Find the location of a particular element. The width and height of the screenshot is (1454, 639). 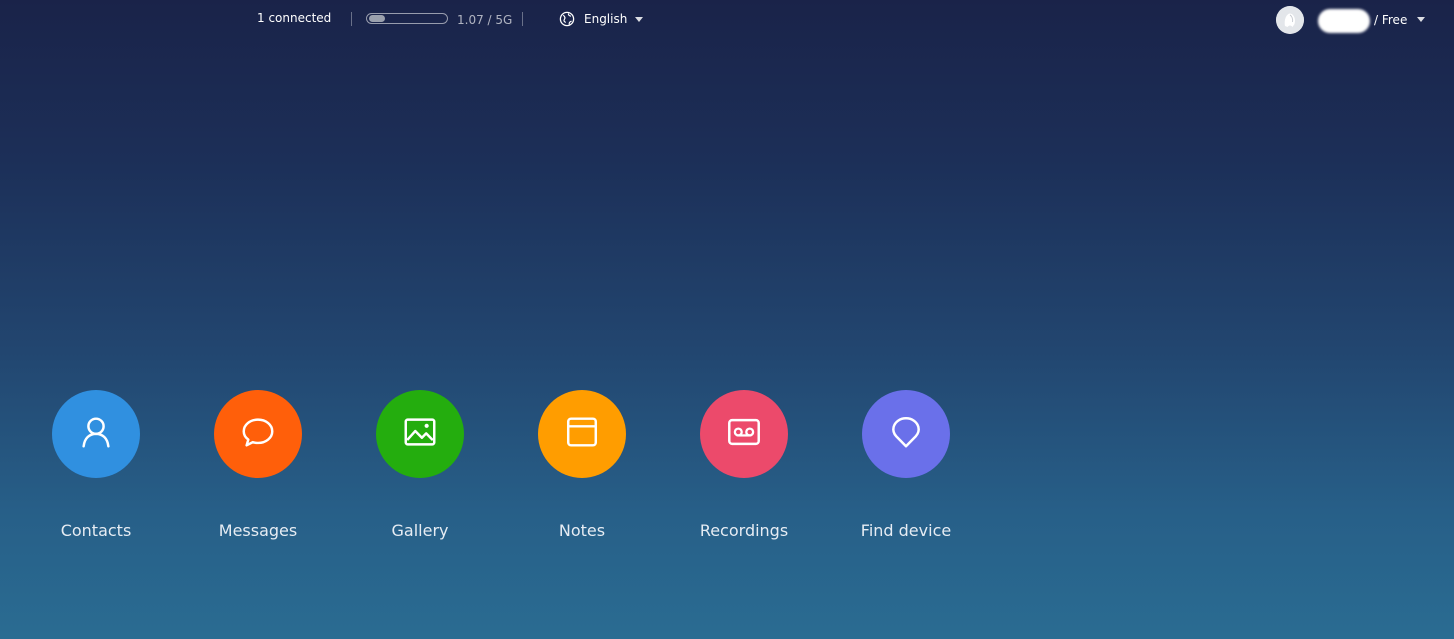

app-messages: Messages is located at coordinates (258, 470).